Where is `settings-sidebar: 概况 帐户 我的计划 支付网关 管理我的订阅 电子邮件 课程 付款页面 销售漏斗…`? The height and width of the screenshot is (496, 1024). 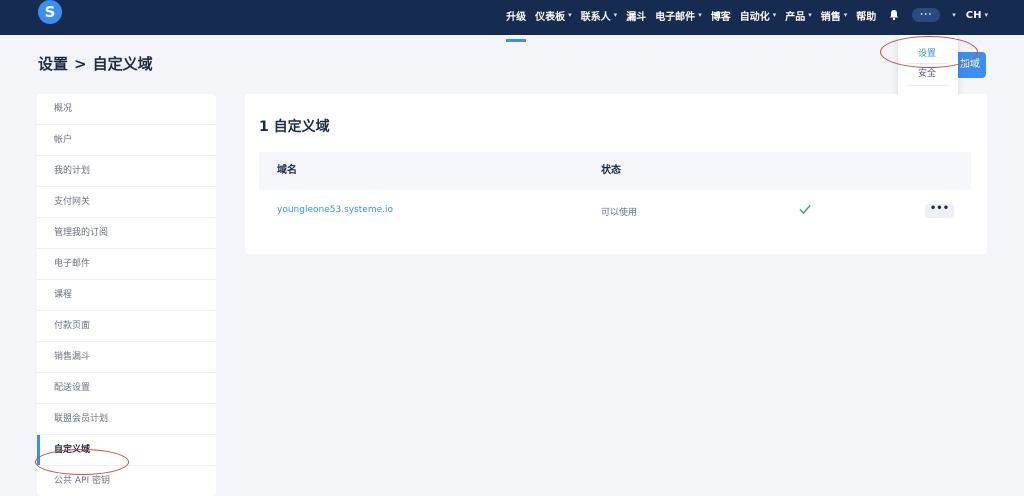 settings-sidebar: 概况 帐户 我的计划 支付网关 管理我的订阅 电子邮件 课程 付款页面 销售漏斗… is located at coordinates (126, 295).